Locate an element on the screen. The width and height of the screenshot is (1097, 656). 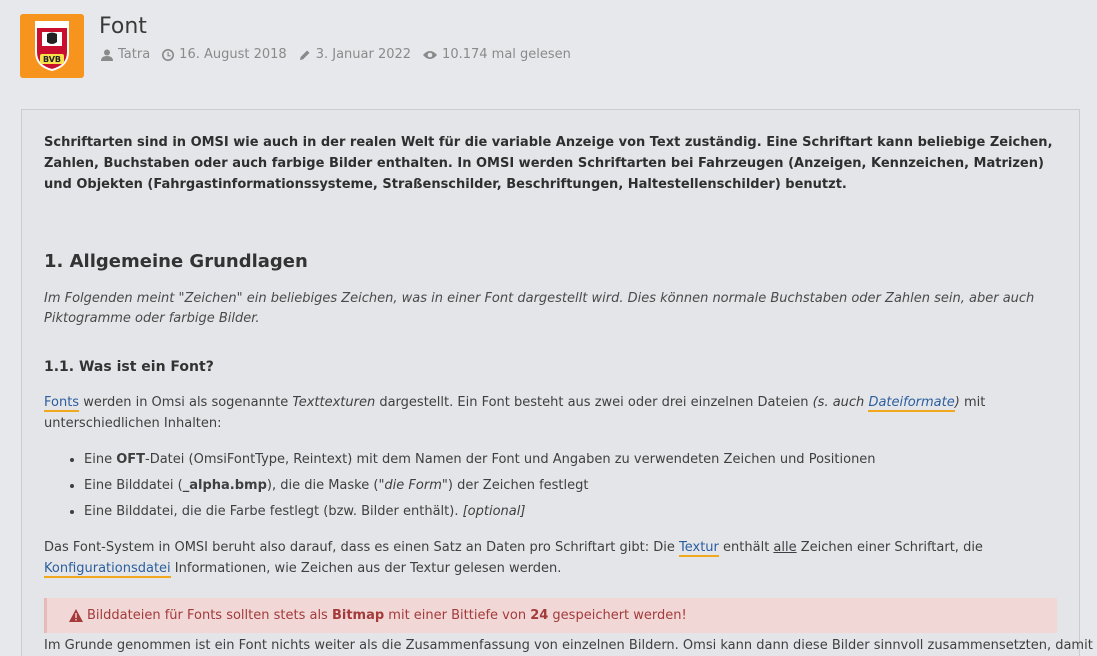
clock-icon is located at coordinates (168, 54).